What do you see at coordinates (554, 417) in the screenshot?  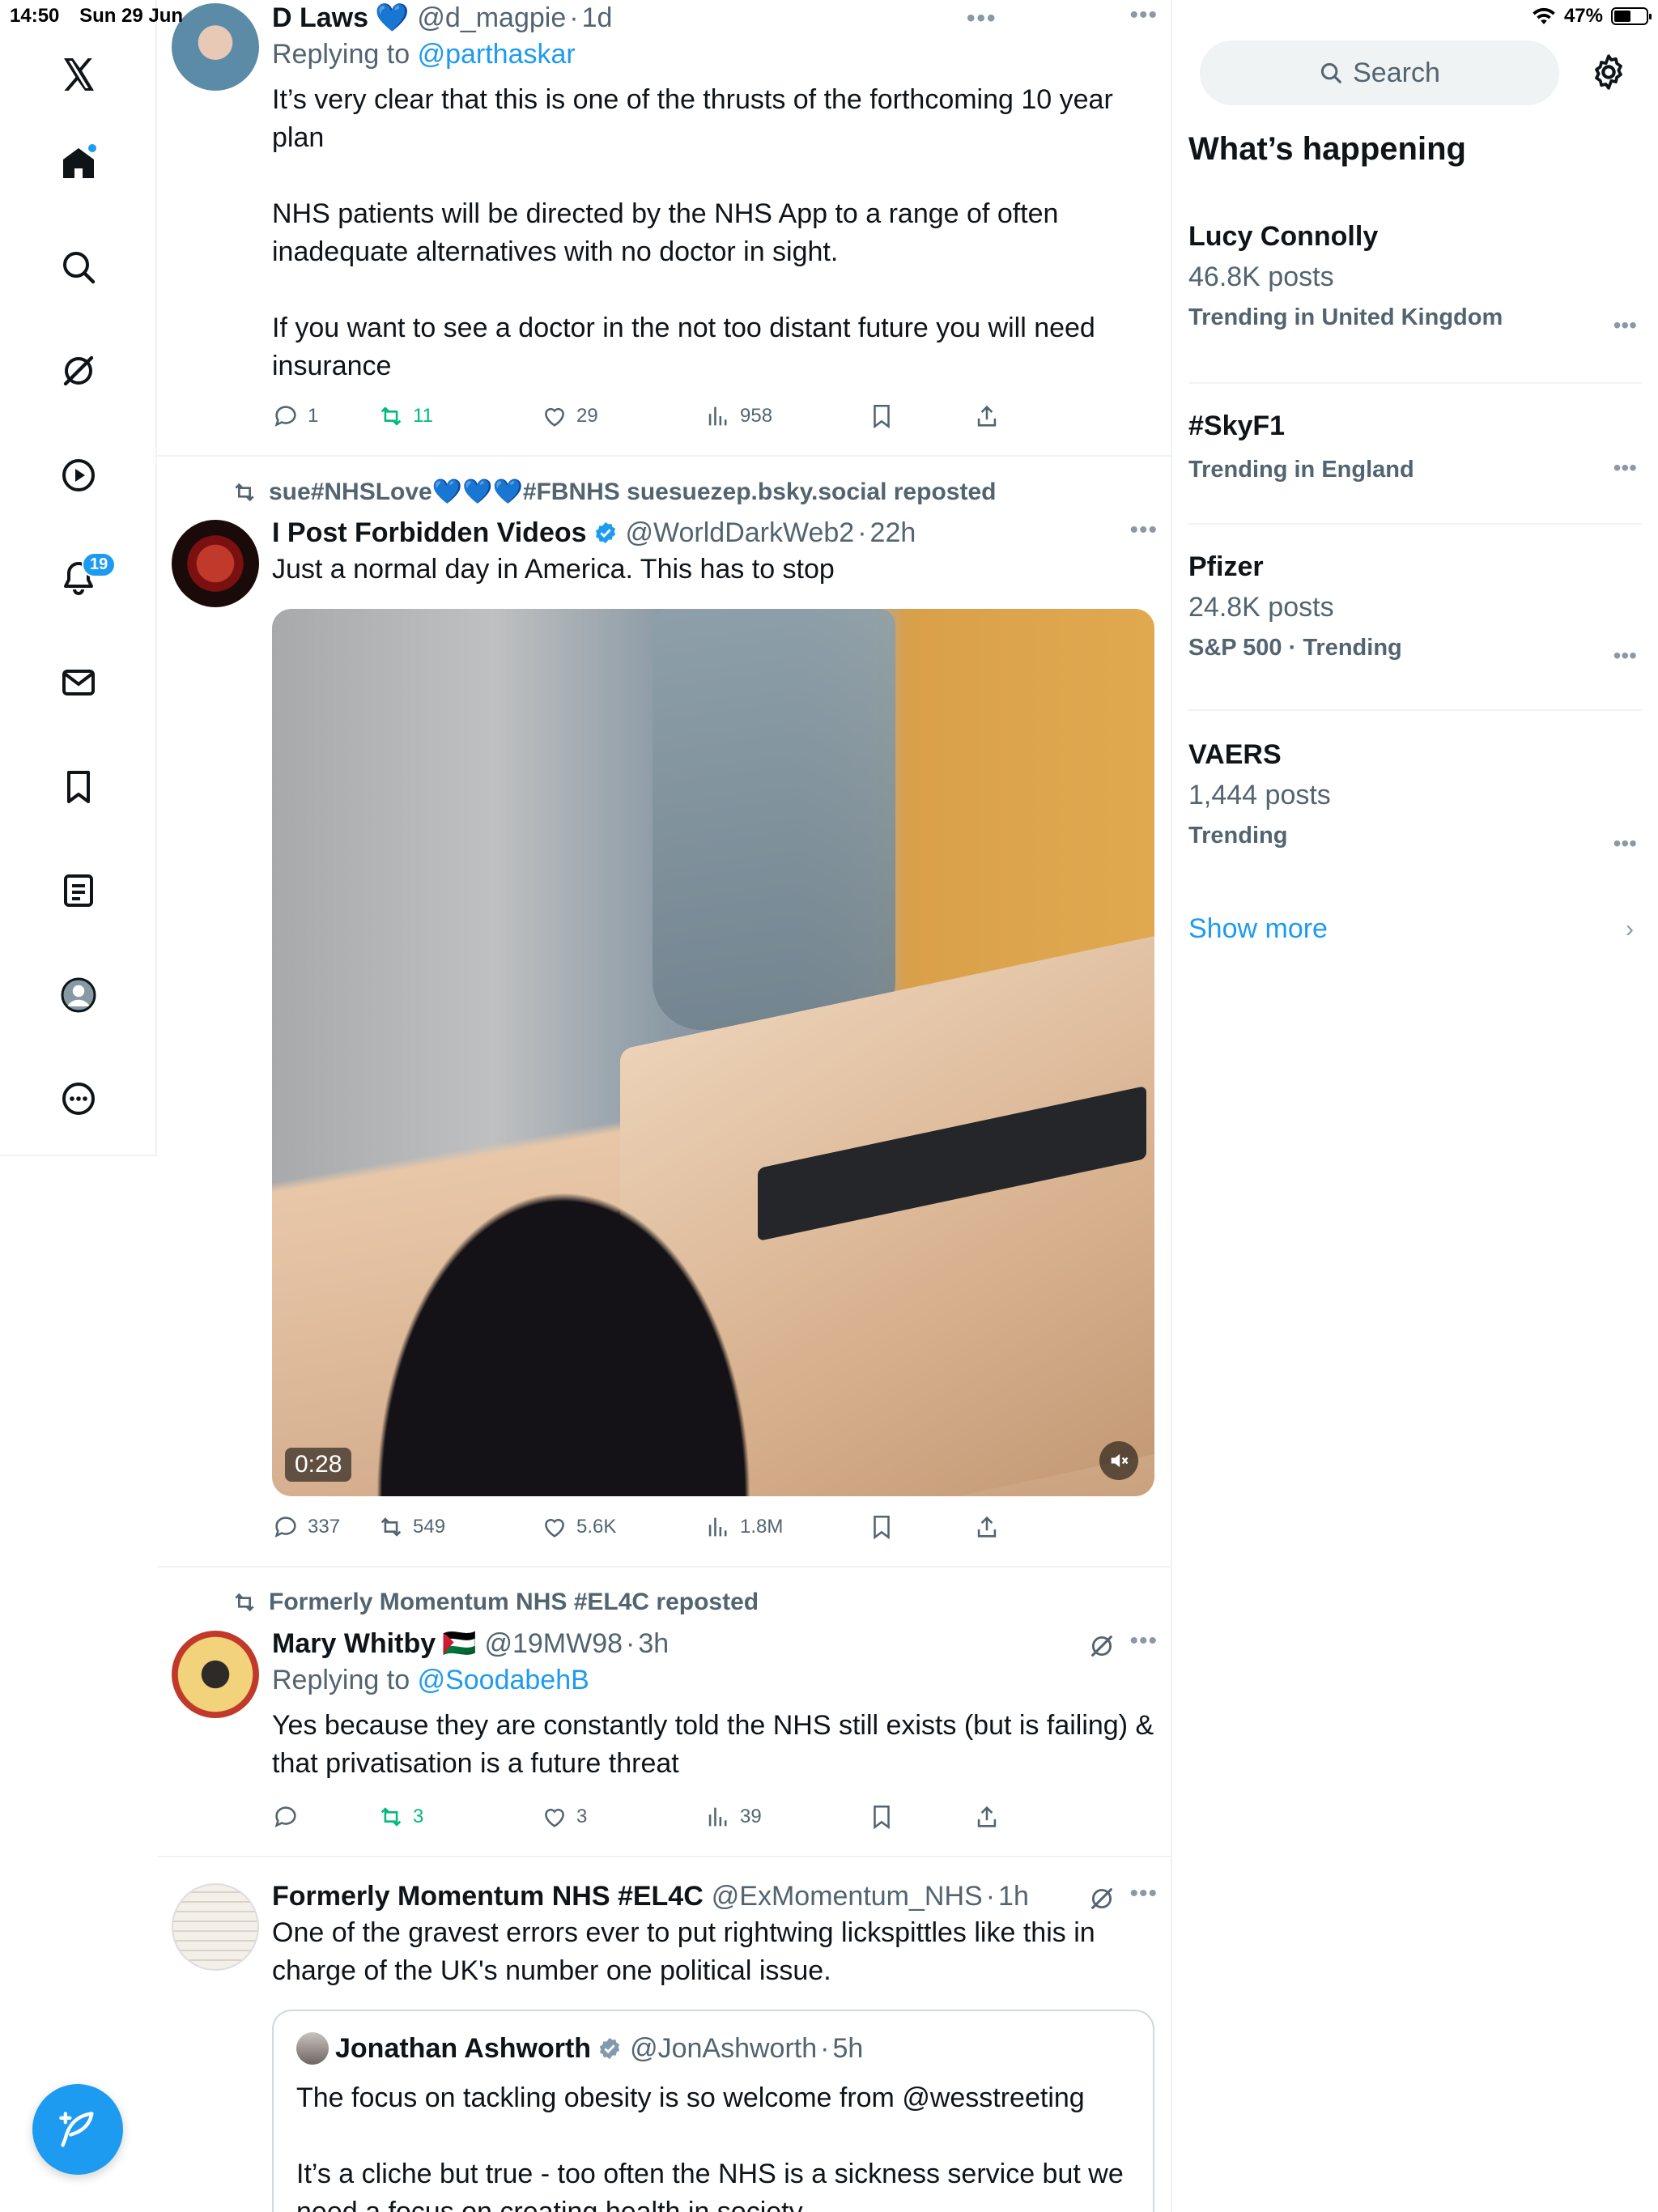 I see `heart-icon` at bounding box center [554, 417].